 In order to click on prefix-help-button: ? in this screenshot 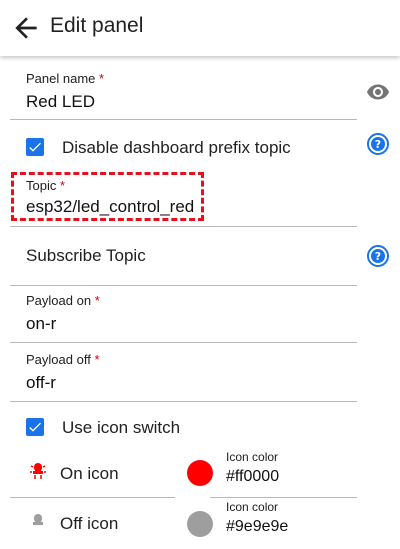, I will do `click(378, 144)`.